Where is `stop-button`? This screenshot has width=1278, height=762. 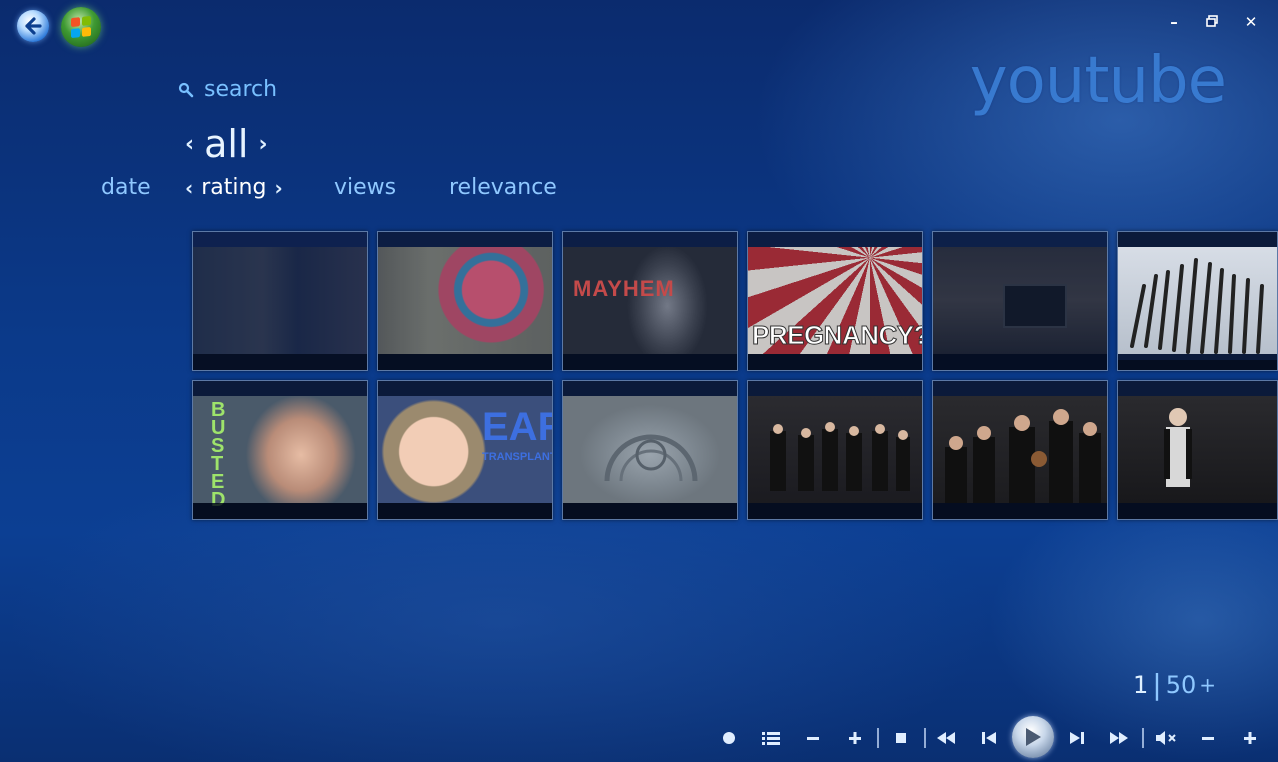 stop-button is located at coordinates (901, 738).